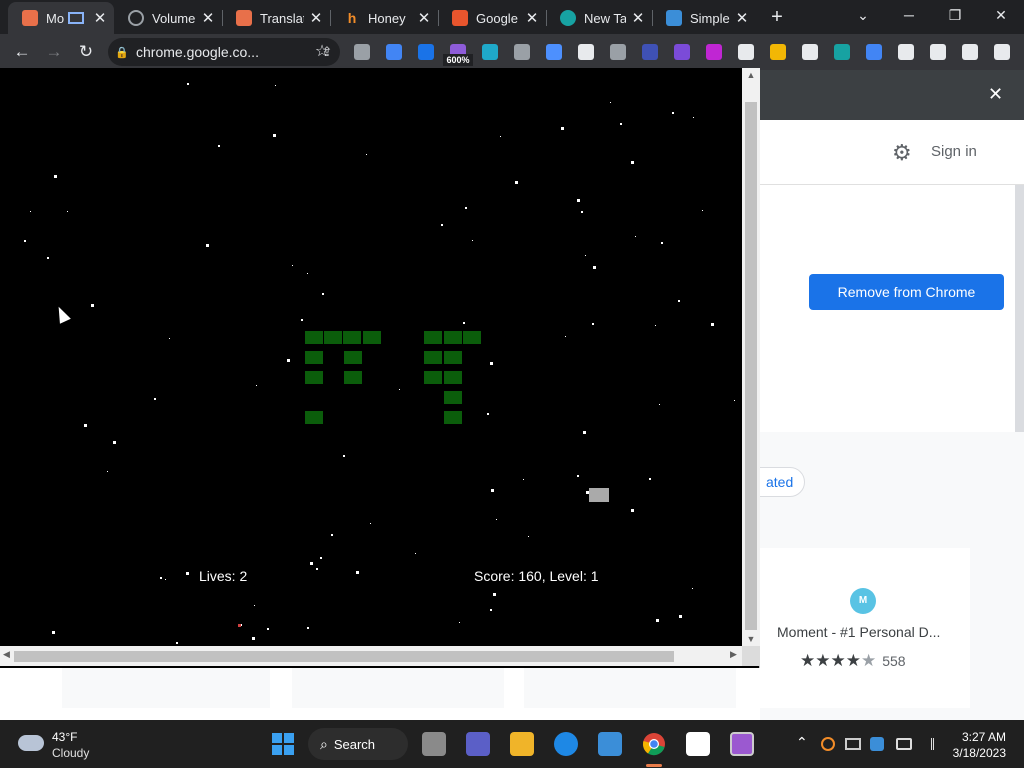  I want to click on vertical-scrollbar: ▲ ▼, so click(751, 357).